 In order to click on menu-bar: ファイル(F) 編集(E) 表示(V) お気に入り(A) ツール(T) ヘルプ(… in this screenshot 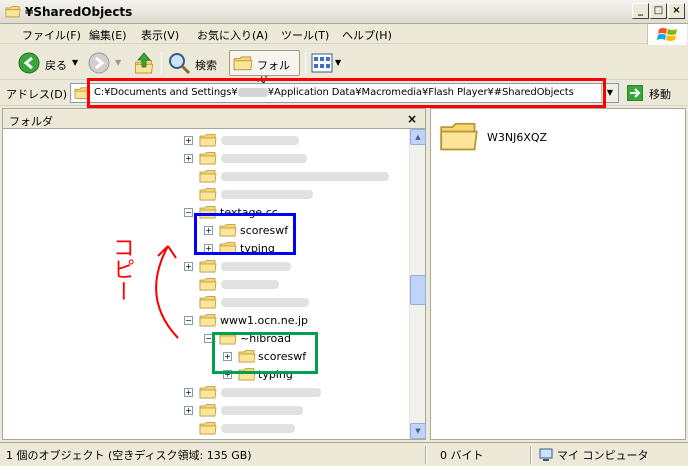, I will do `click(344, 34)`.